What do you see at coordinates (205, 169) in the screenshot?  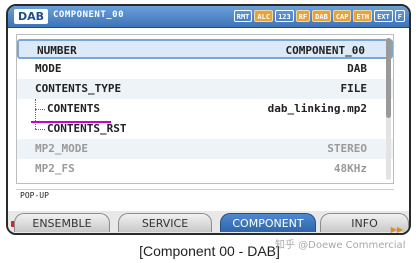 I see `row-mp2-fs: MP2_FS 48KHz` at bounding box center [205, 169].